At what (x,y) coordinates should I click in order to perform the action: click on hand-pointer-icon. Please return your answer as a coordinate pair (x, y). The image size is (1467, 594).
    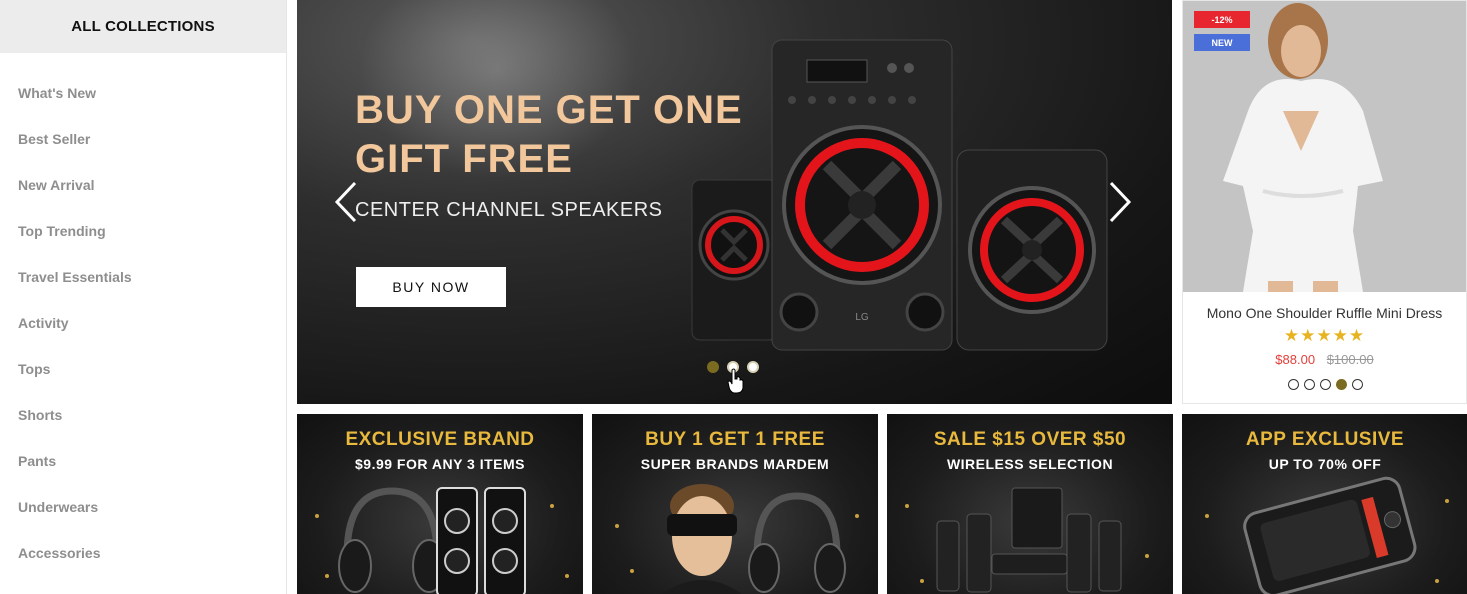
    Looking at the image, I should click on (735, 381).